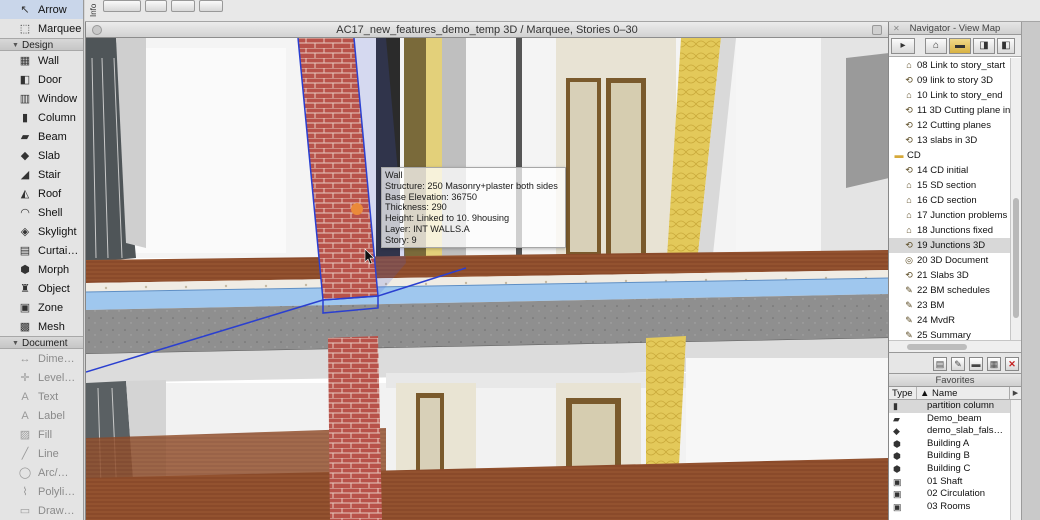 This screenshot has height=520, width=1040. I want to click on navigator-view-item: ⟲ 11 3D Cutting plane in, so click(950, 110).